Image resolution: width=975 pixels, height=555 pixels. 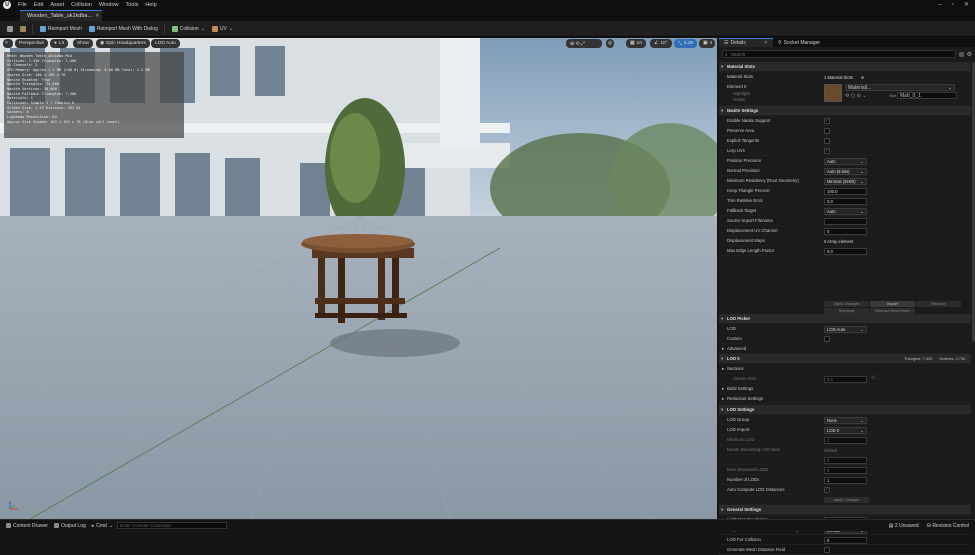 I want to click on unsaved-button: ▤ 2 Unsaved, so click(x=904, y=526).